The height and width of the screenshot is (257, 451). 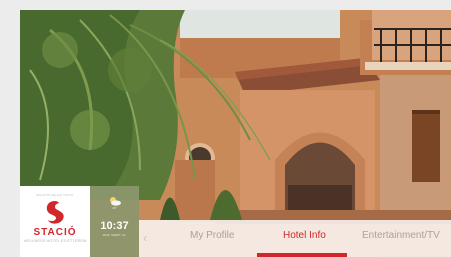 What do you see at coordinates (114, 208) in the screenshot?
I see `weather-label: 23°` at bounding box center [114, 208].